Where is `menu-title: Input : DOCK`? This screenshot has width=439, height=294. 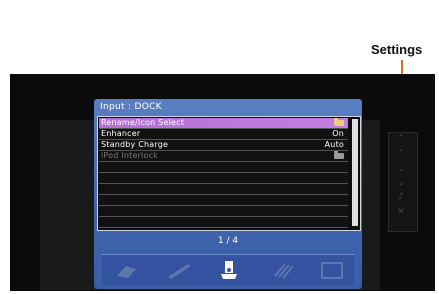 menu-title: Input : DOCK is located at coordinates (131, 107).